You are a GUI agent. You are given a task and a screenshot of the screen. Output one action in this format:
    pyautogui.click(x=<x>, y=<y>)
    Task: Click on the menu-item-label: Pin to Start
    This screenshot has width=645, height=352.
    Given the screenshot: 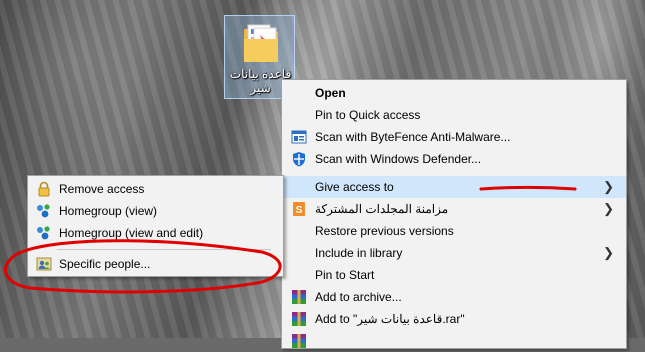 What is the action you would take?
    pyautogui.click(x=345, y=275)
    